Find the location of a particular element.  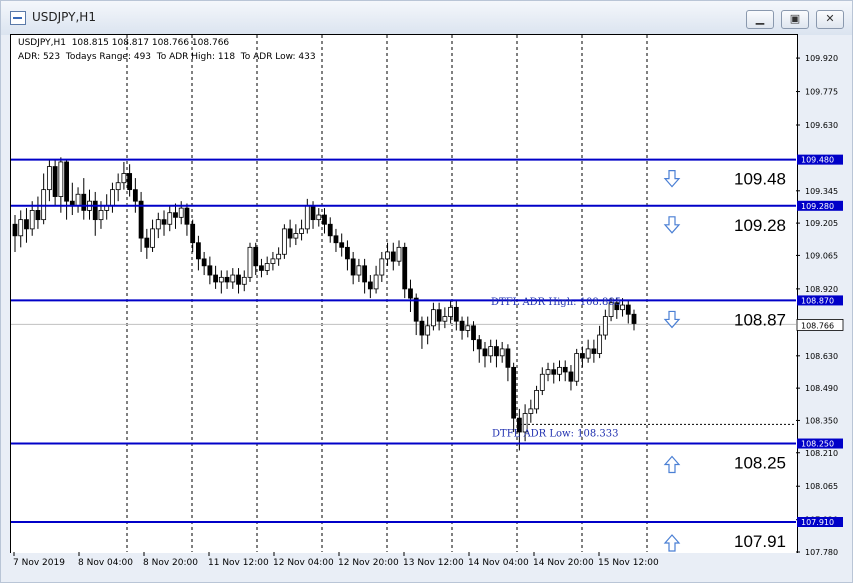

level-axis-label: 109.280 is located at coordinates (817, 206).